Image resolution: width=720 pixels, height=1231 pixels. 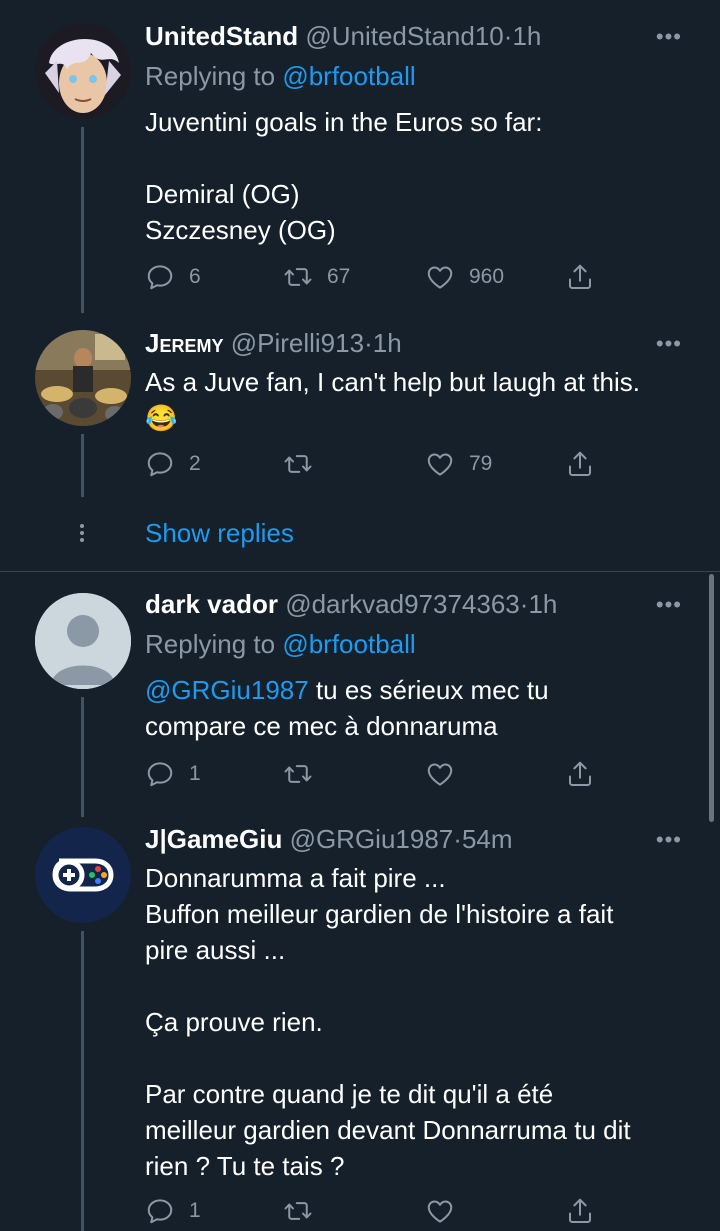 I want to click on timestamp: 54m, so click(x=487, y=839).